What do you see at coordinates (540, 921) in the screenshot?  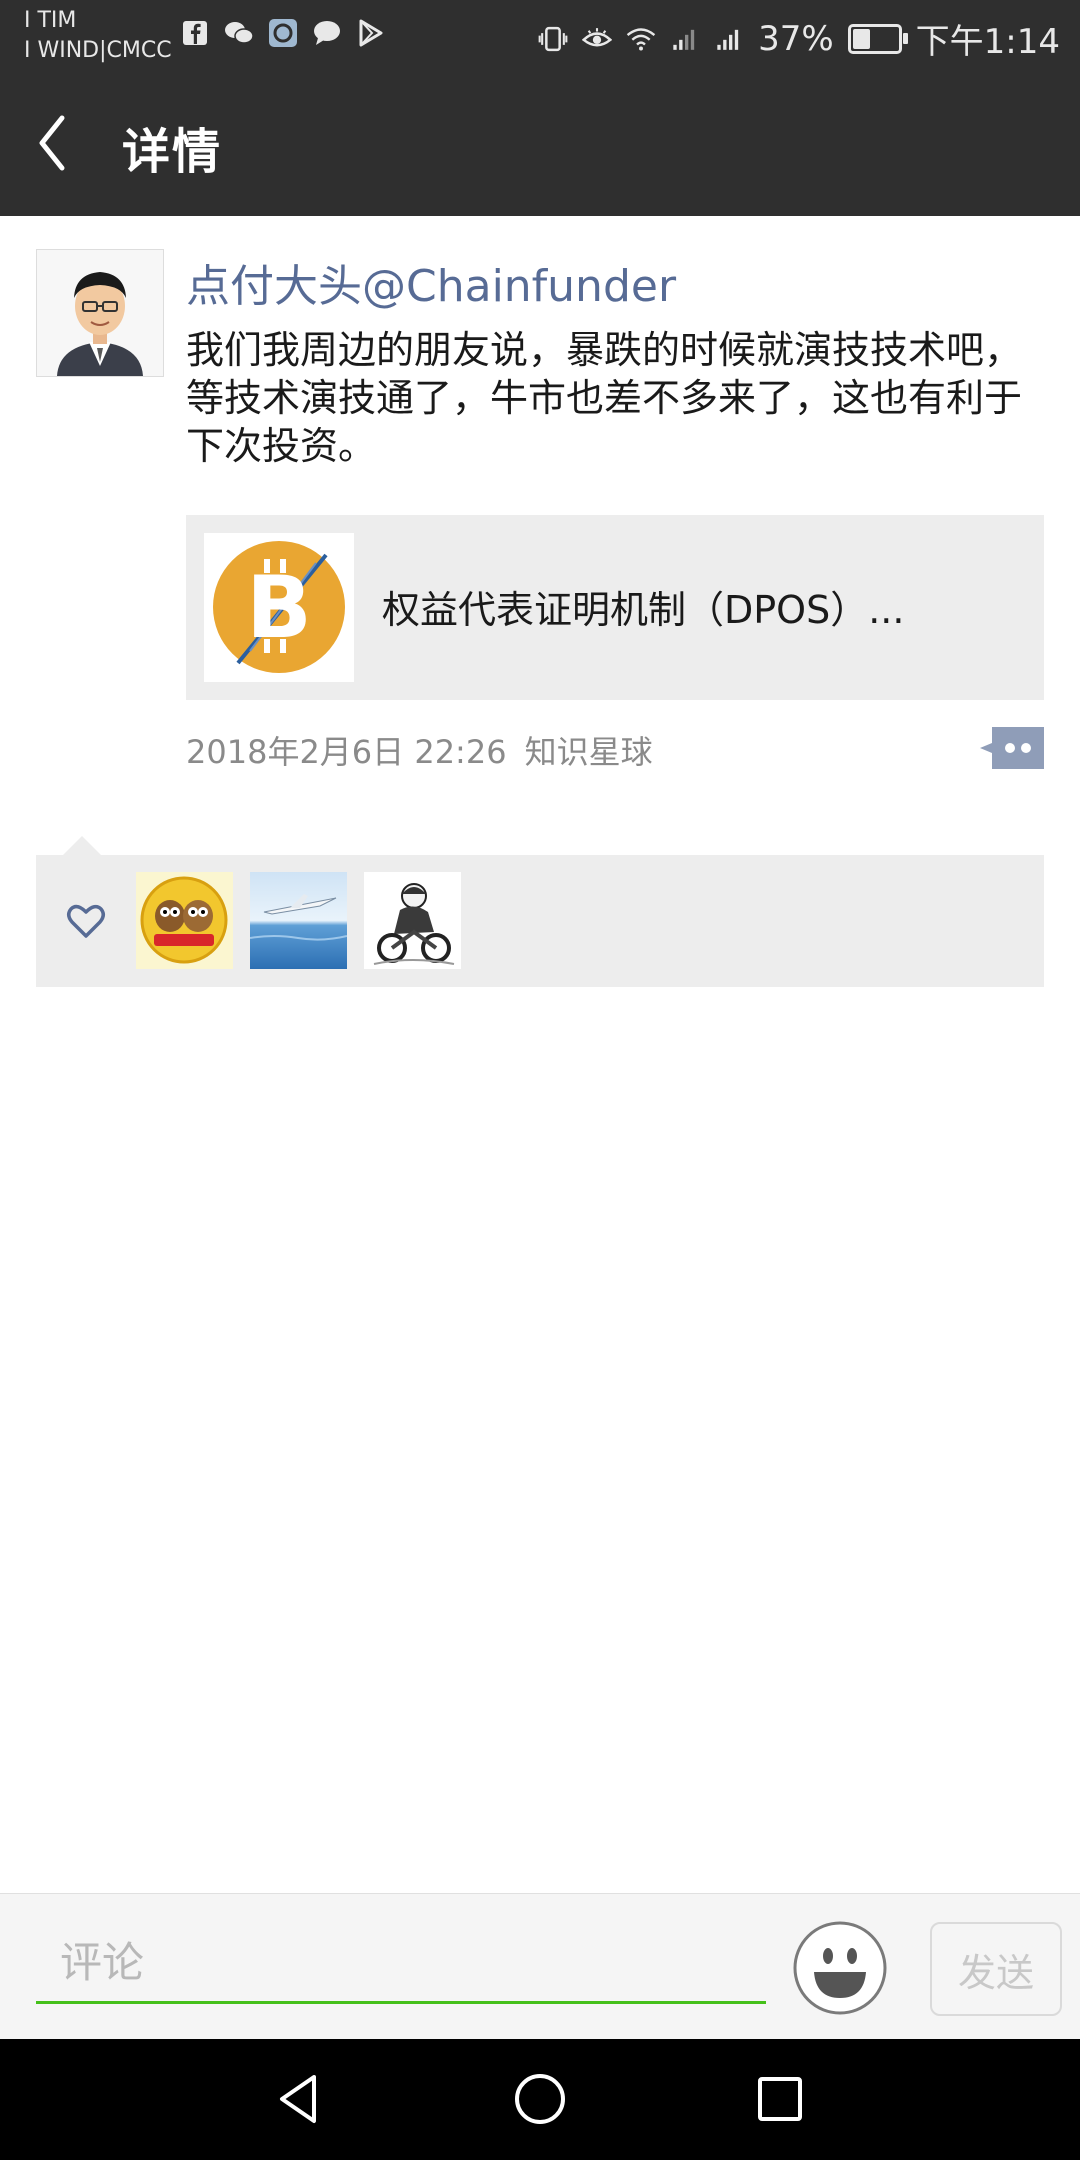 I see `likes-panel` at bounding box center [540, 921].